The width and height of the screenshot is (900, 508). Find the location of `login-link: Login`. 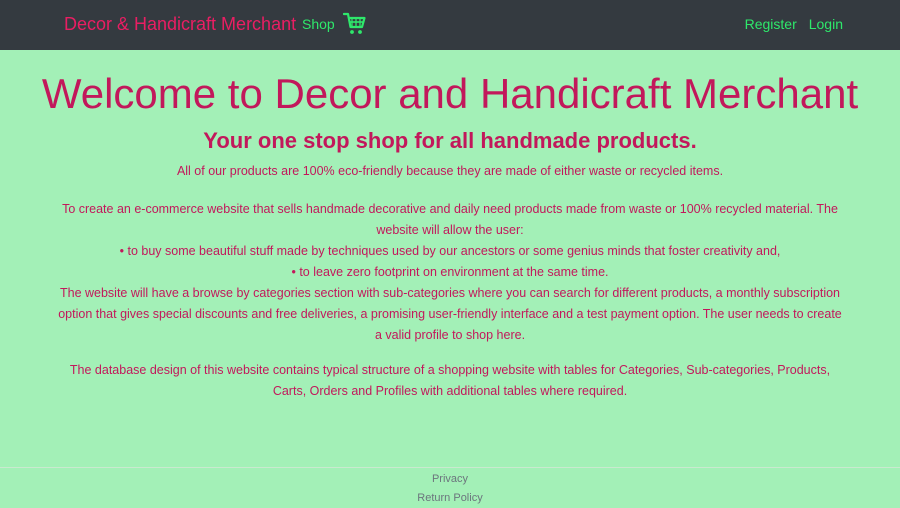

login-link: Login is located at coordinates (826, 24).